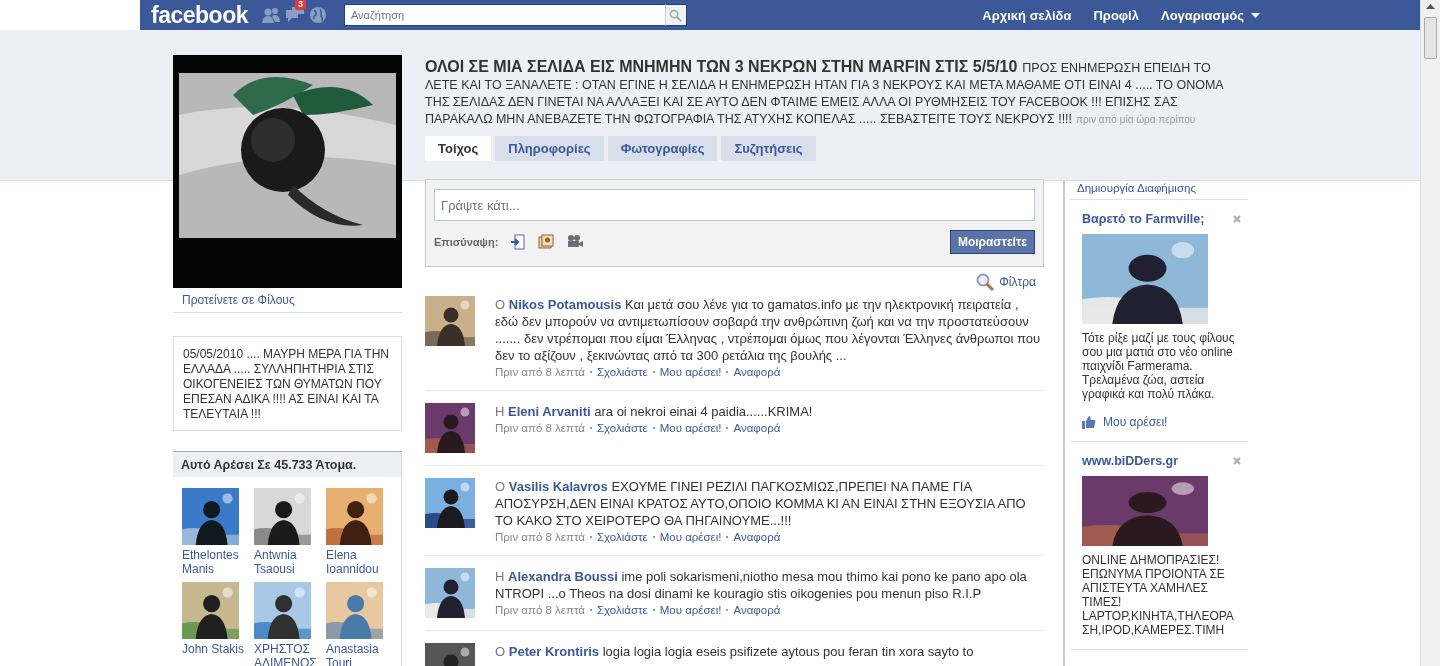 Image resolution: width=1440 pixels, height=666 pixels. Describe the element at coordinates (825, 93) in the screenshot. I see `page-headline: ΟΛΟΙ ΣΕ ΜΙΑ ΣΕΛΙΔΑ ΕΙΣ ΜΝΗΜΗΝ ΤΩΝ 3 ΝΕΚΡΩΝ ΣΤΗΝ MARFIN ΣΤΙΣ 5/5/10 ΠΡΟΣ ΕΝΗΜΕΡΩΣΗ ΕΠΕΙΔΗ ΤΟ ΛΕΤΕ ΚΑΙ ΤΟ ΞΑΝΑΛΕΤΕ : ΟΤΑΝ ΕΓΙΝΕ Η ΣΕΛΙΔΑ Η ΕΝΗΜΕΡΩΣΗ ΗΤΑΝ ΓΙΑ 3 ΝΕΚΡΟΥΣ ΚΑΙ ΜΕΤΑ ΜΑΘΑΜΕ ΟΤΙ ΕΙΝΑΙ 4 ..... ΤΟ ΟΝΟΜΑ ΤΗΣ ΣΕΛΙΔΑΣ ΔΕΝ ΓΙΝΕΤΑΙ ΝΑ ΑΛΛΑΞΕΙ ΚΑΙ ΣΕ ΑΥΤΟ ΔΕΝ ΦΤΑΙΜΕ ΕΜΕΙΣ ΑΛΛΑ ΟΙ ΡΥΘΜΗΣΕΙΣ ΤΟΥ FACEBOOK !!! ΕΠΙΣΗΣ ΣΑΣ ΠΑΡΑΚΑΛΩ ΜΗΝ ΑΝΕΒΑΖΕΤΕ ΤΗΝ ΦΩΤΟΓΡΑΦΙΑ ΤΗΣ ΑΤΥΧΗΣ ΚΟΠΕΛΑΣ ..... ΣΕΒΑΣΤΕΙΤΕ ΤΟΥΣ ΝΕΚΡΟΥΣ !!!! πριν από μία ώρα περίπου` at that location.